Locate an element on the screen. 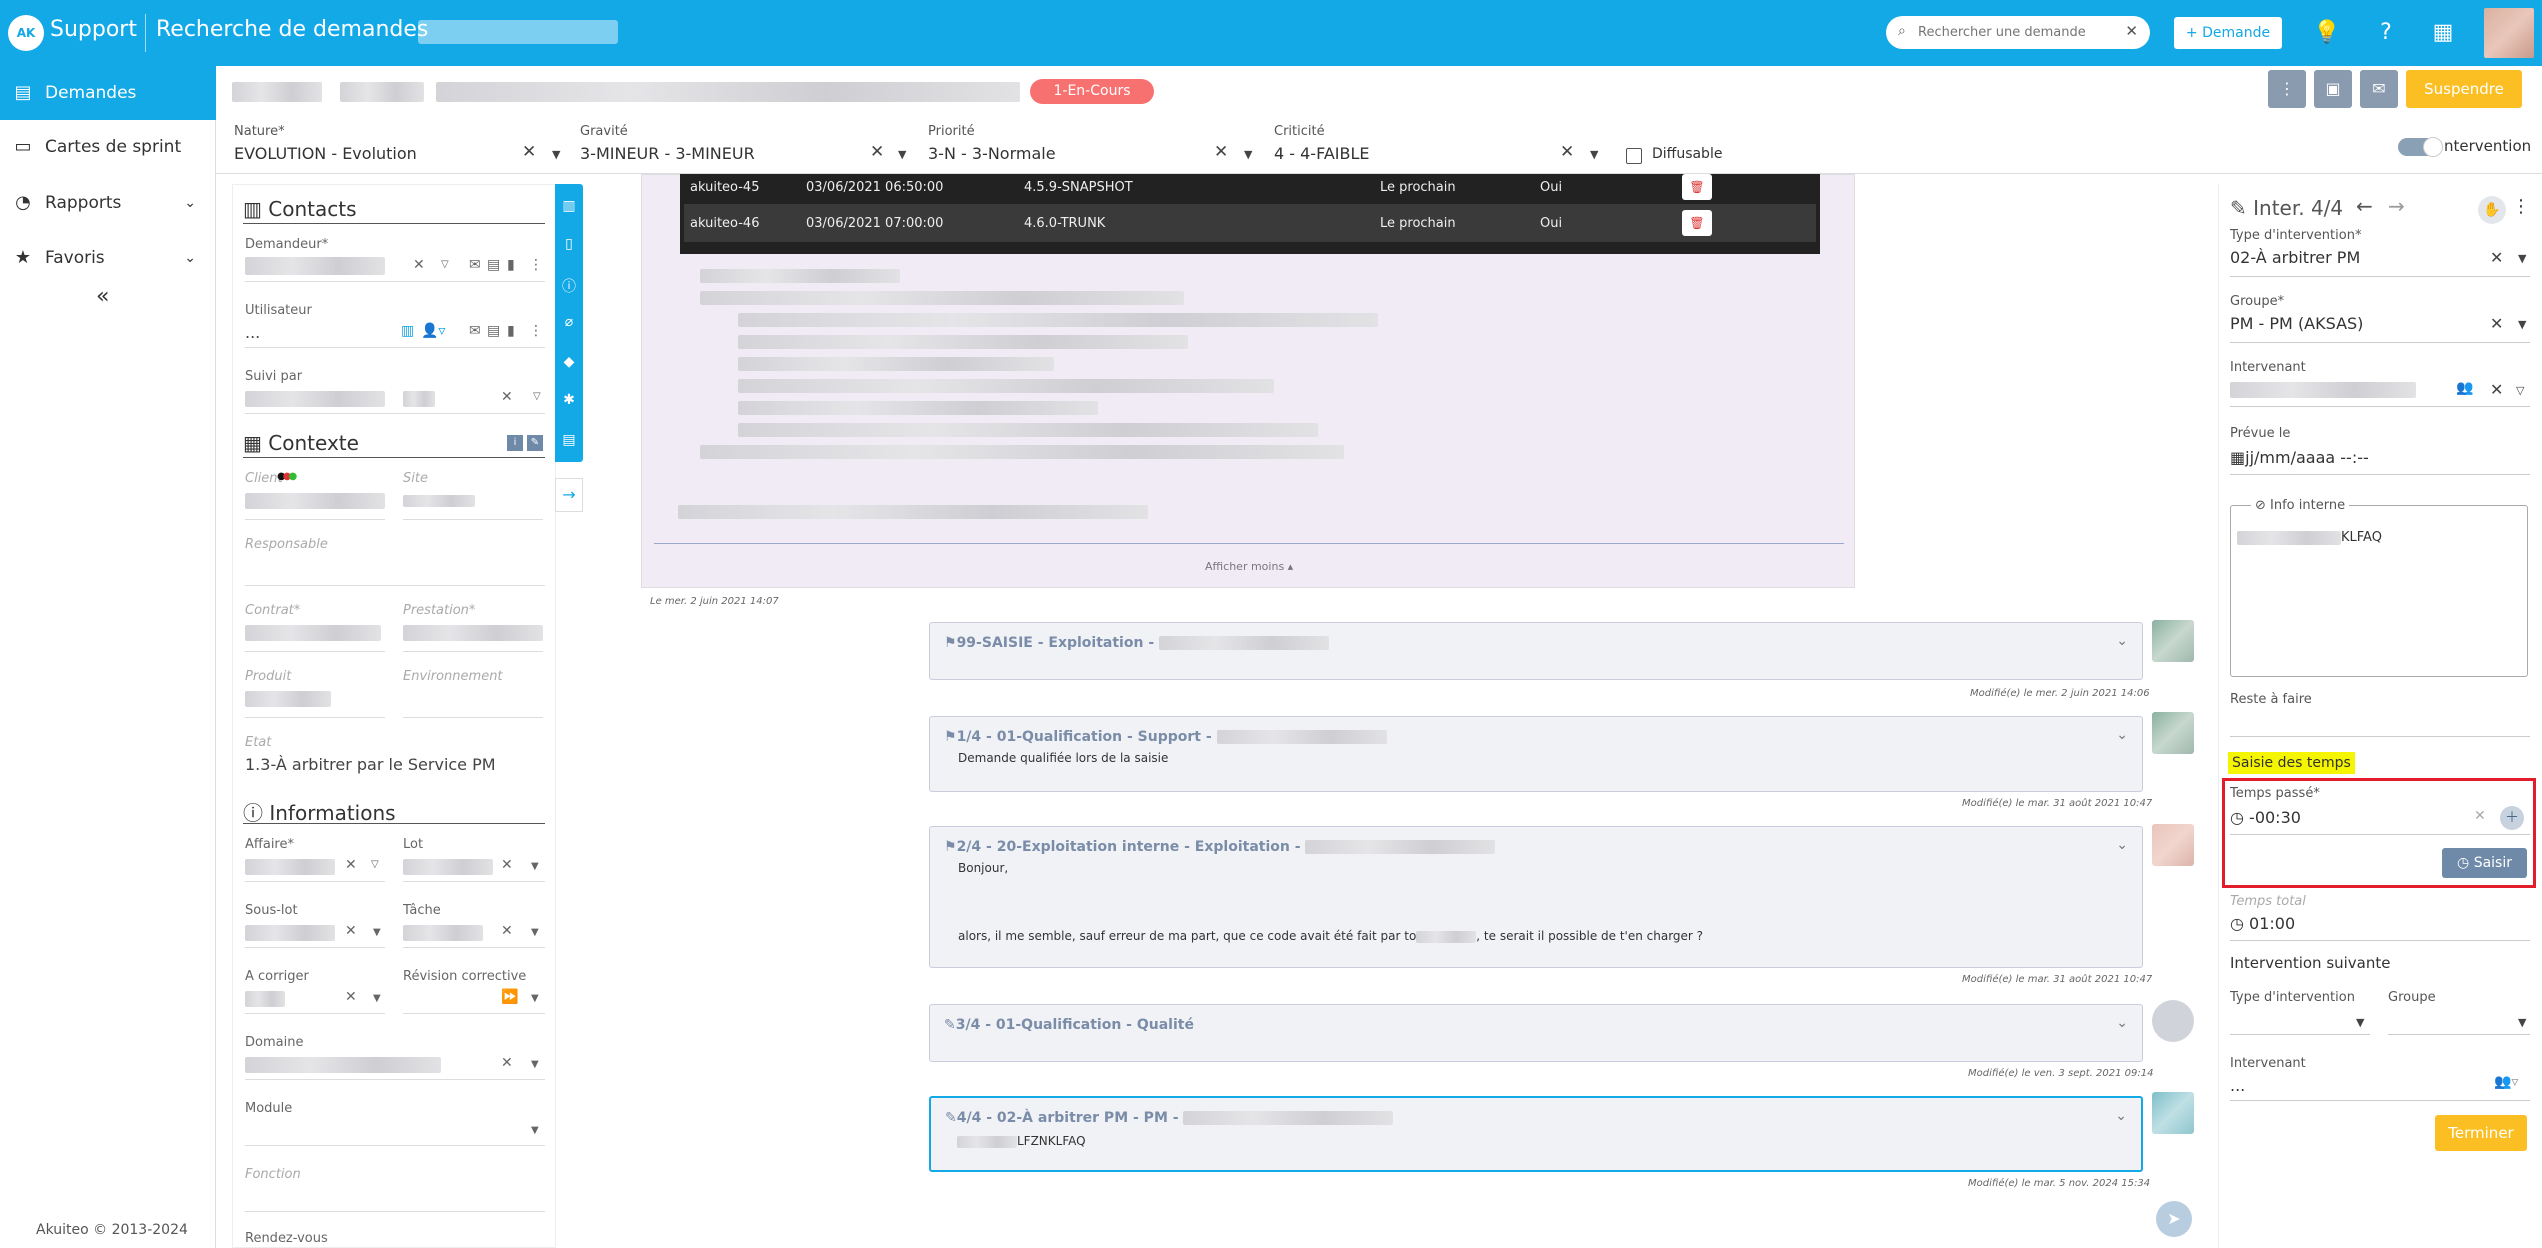 Image resolution: width=2542 pixels, height=1248 pixels. site-value is located at coordinates (439, 501).